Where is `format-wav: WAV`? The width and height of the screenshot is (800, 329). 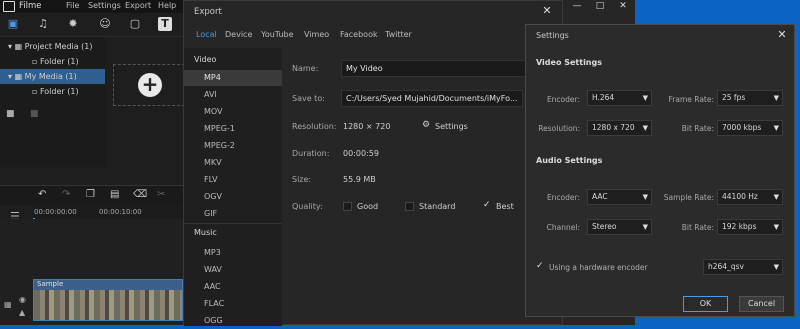
format-wav: WAV is located at coordinates (233, 270).